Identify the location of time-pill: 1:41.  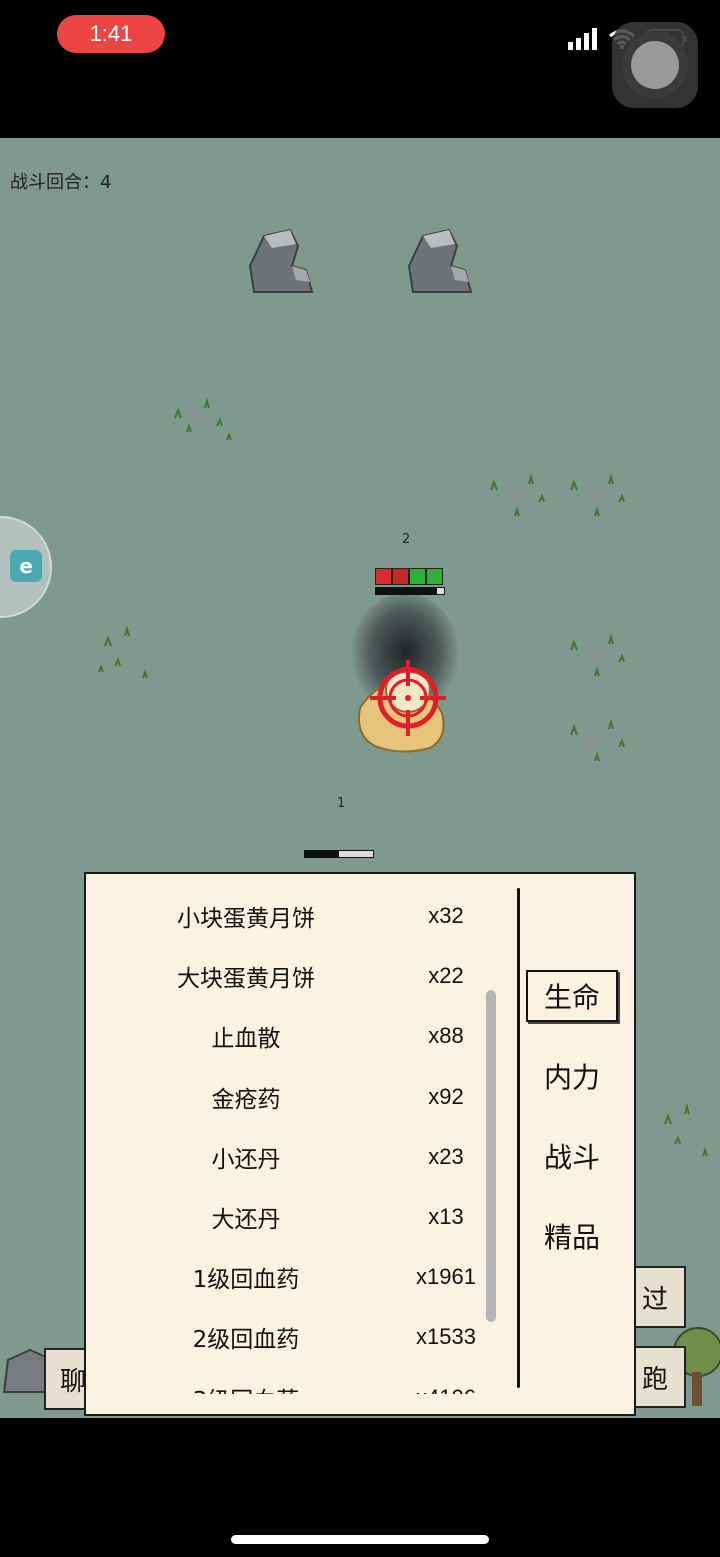
(111, 34).